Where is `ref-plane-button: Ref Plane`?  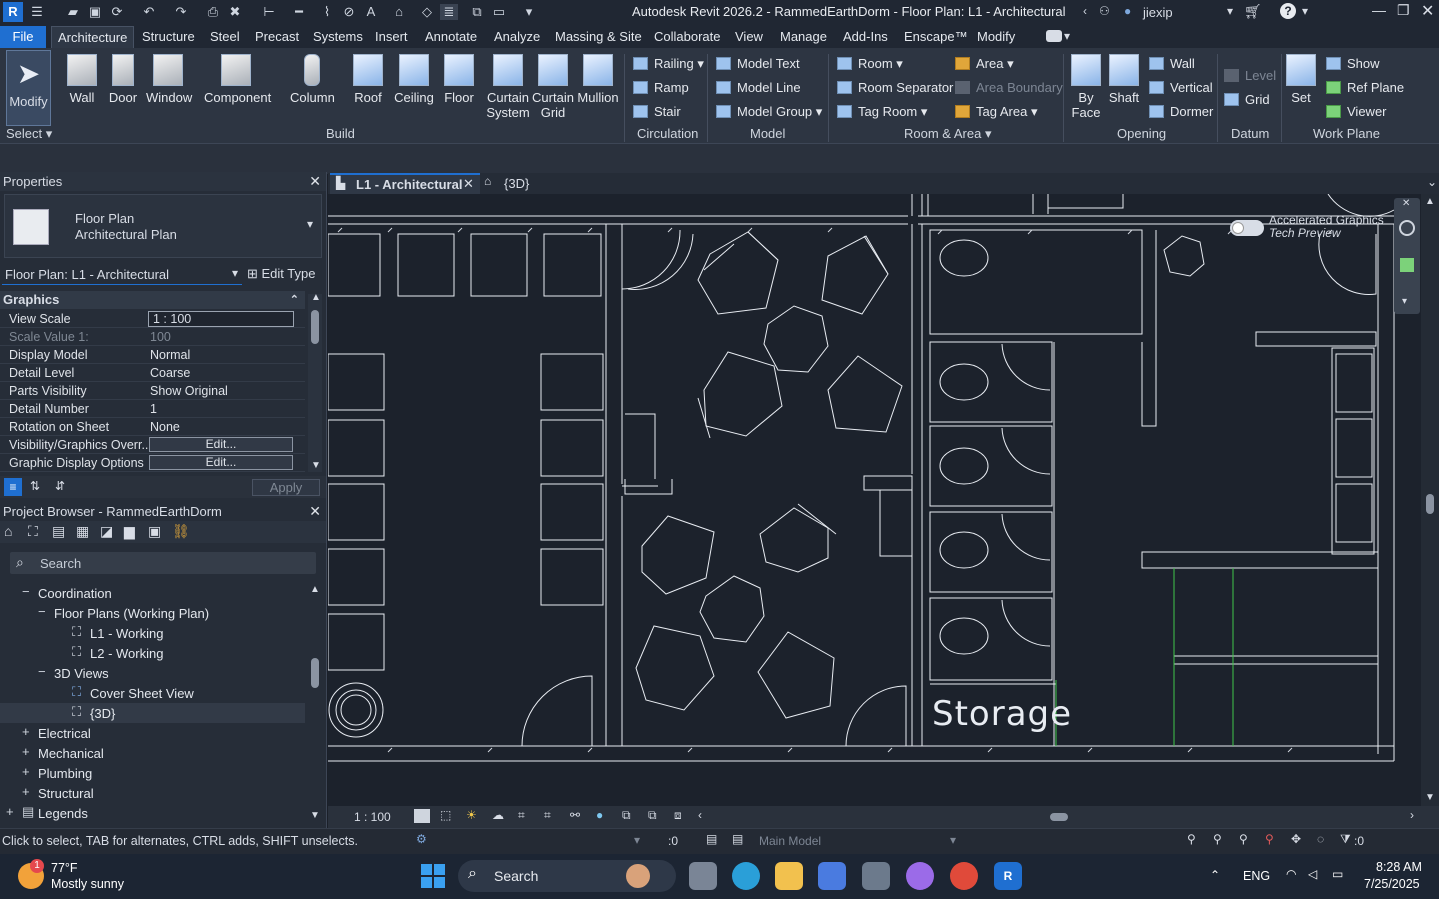
ref-plane-button: Ref Plane is located at coordinates (1365, 87).